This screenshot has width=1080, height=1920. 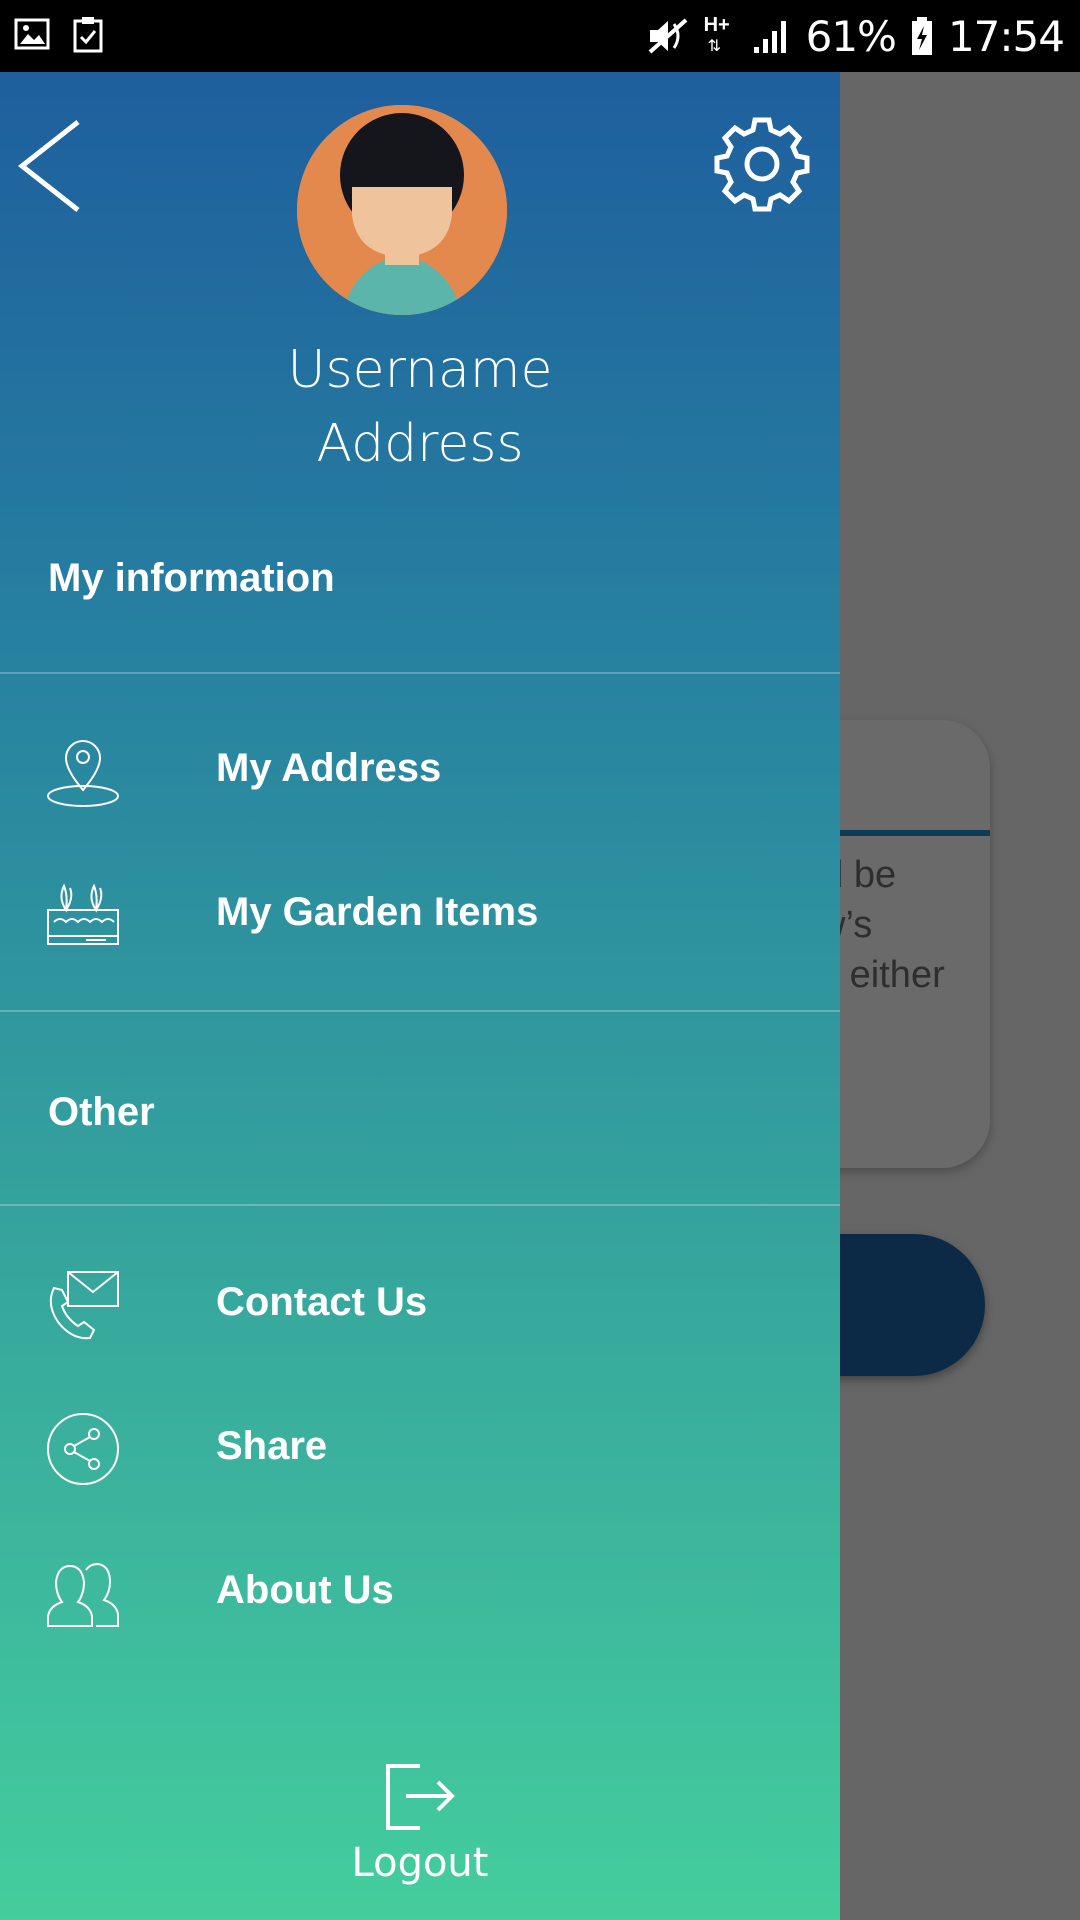 I want to click on menu-item-my-address: My Address, so click(x=420, y=770).